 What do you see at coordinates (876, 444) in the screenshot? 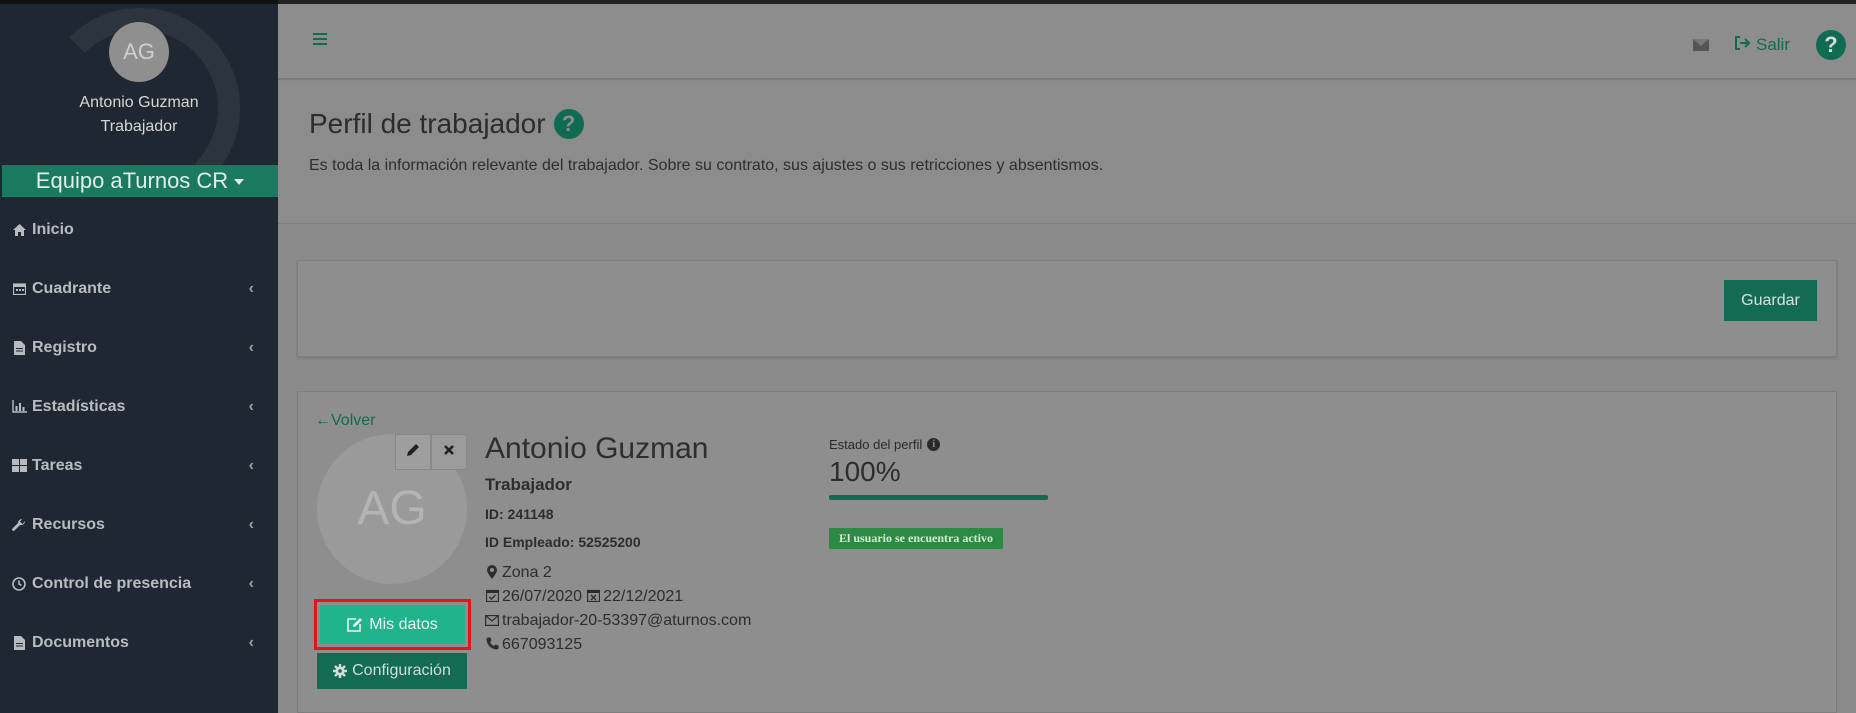
I see `profile-status-label: Estado del perfil` at bounding box center [876, 444].